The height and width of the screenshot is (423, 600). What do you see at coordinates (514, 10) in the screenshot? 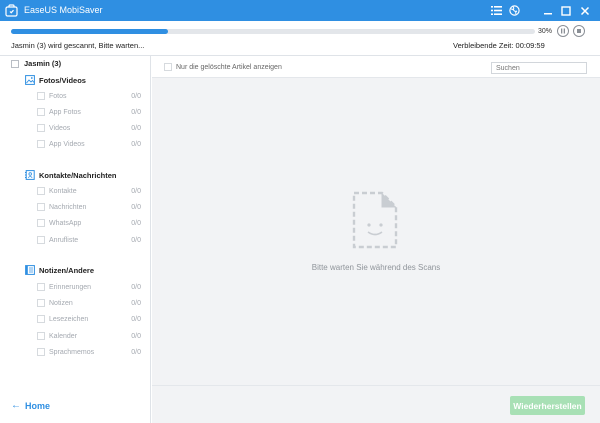
I see `globe-icon` at bounding box center [514, 10].